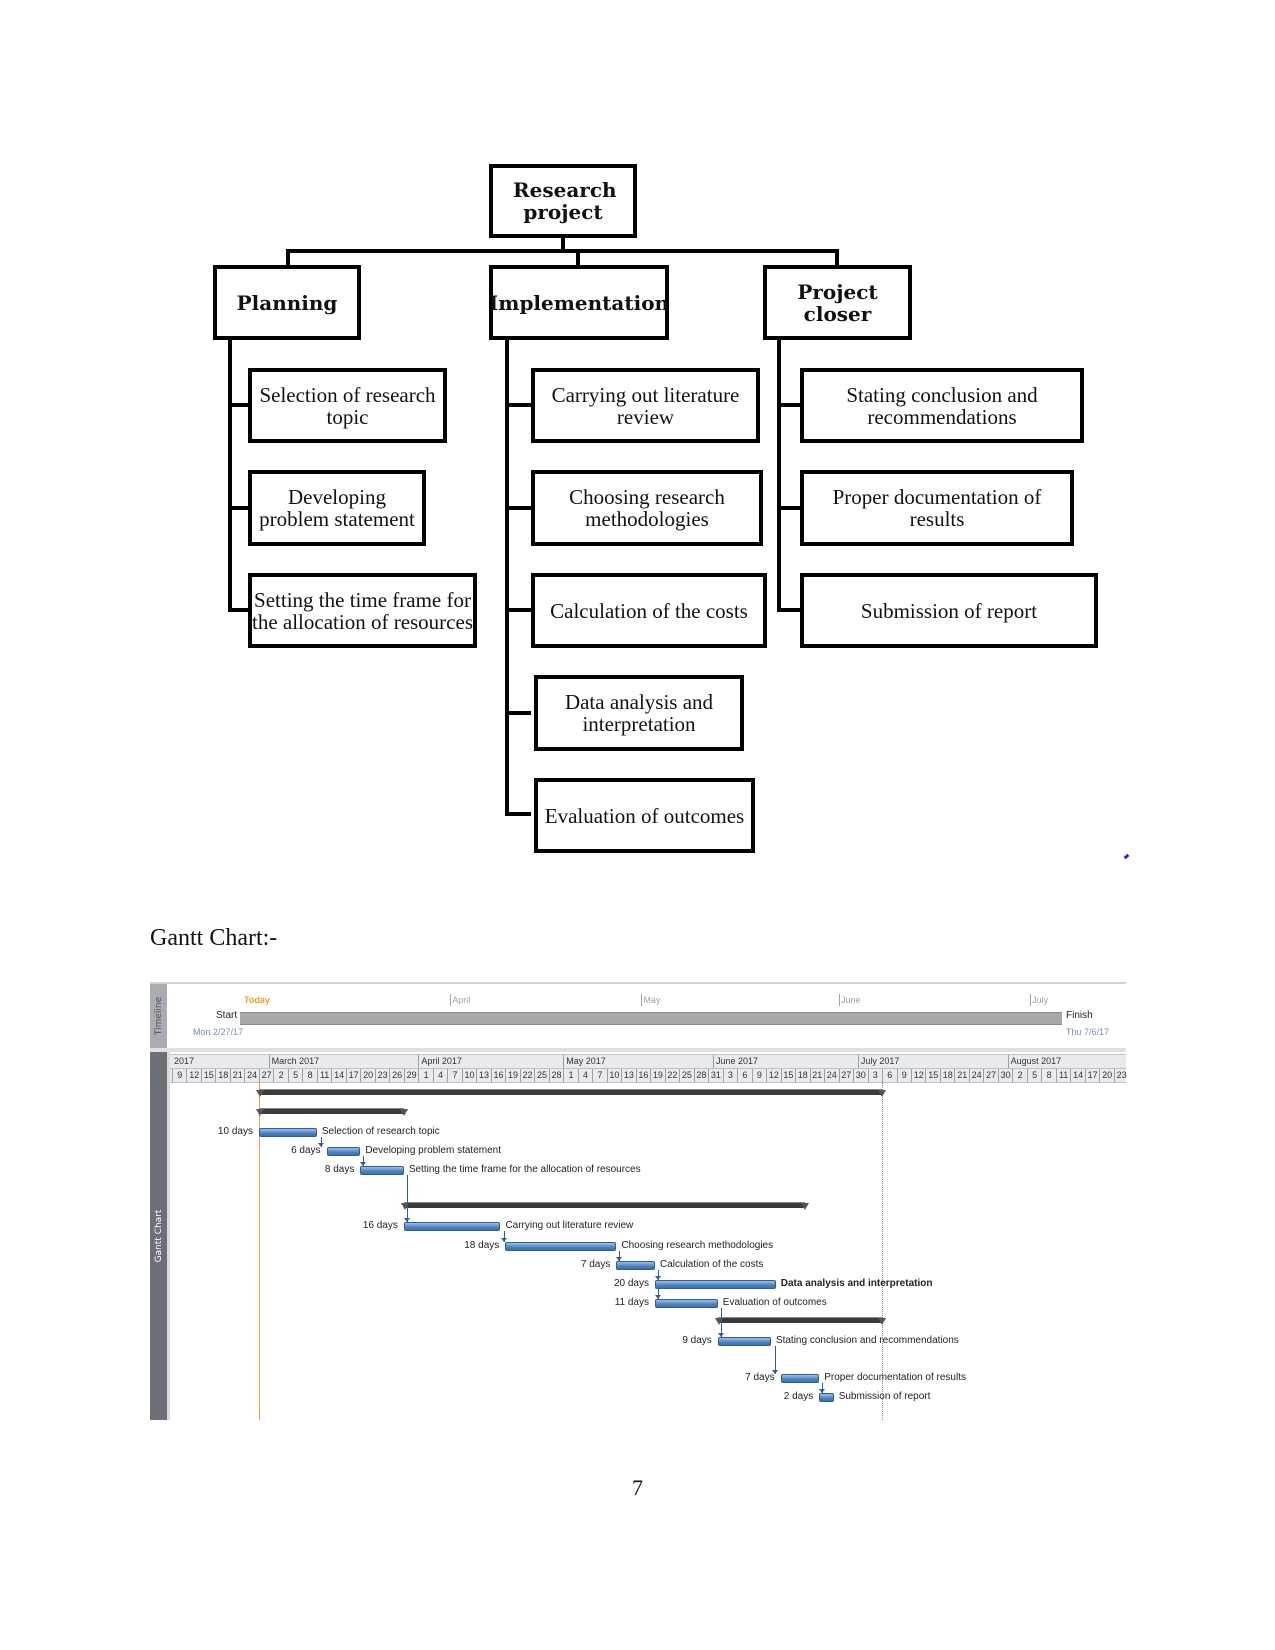 This screenshot has height=1650, width=1275. I want to click on timescale-day: 9, so click(179, 1075).